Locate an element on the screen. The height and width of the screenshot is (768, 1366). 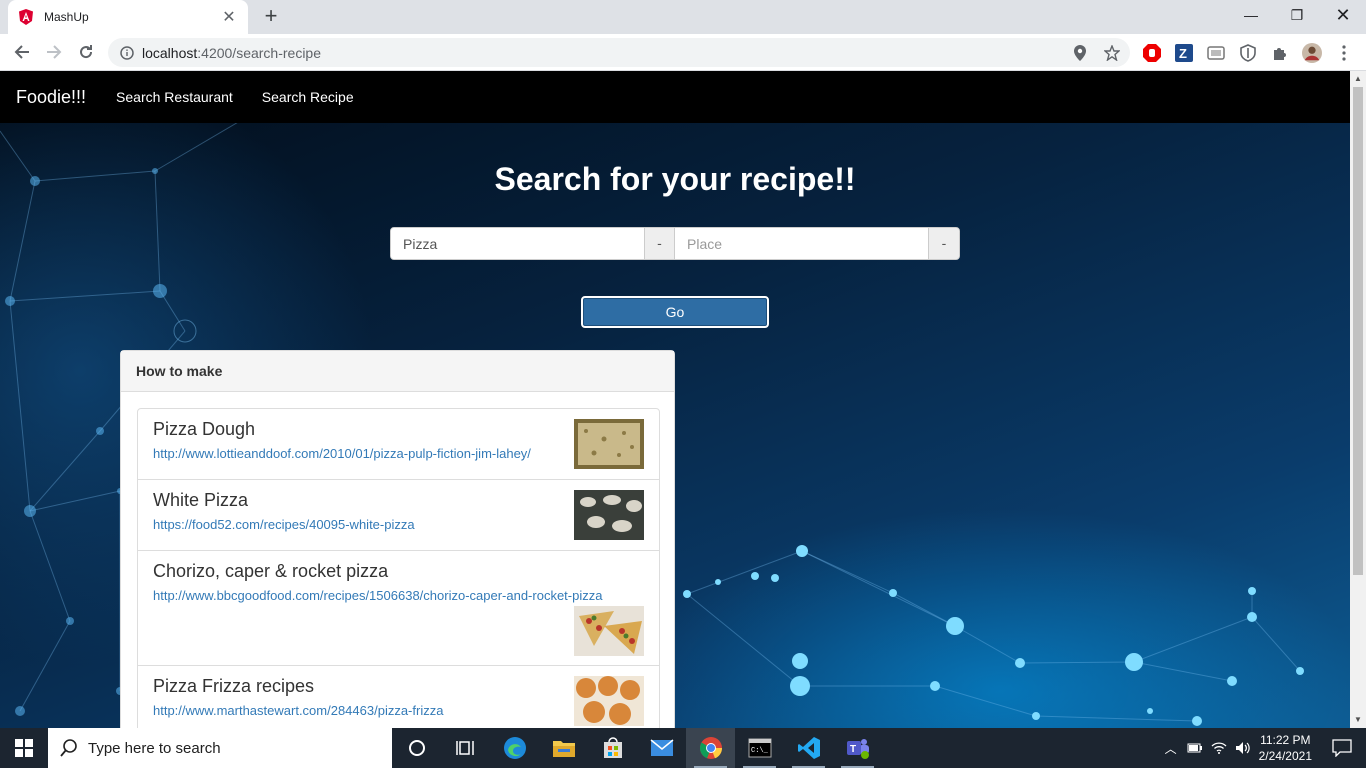
terminal-icon: C:\_ is located at coordinates (759, 748).